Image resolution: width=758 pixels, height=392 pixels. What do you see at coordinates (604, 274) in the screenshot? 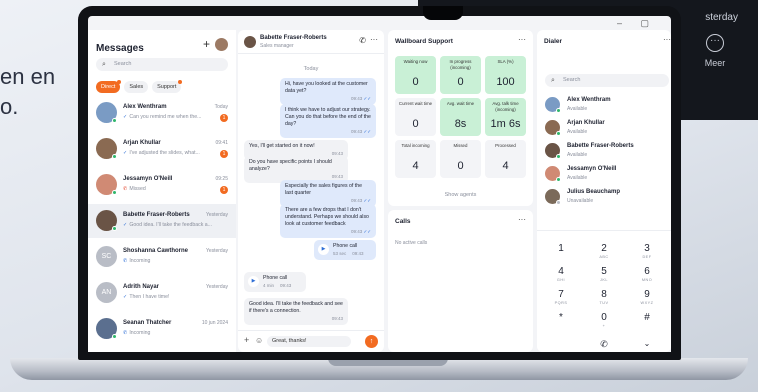
I see `dial-key-5: 5 JKL` at bounding box center [604, 274].